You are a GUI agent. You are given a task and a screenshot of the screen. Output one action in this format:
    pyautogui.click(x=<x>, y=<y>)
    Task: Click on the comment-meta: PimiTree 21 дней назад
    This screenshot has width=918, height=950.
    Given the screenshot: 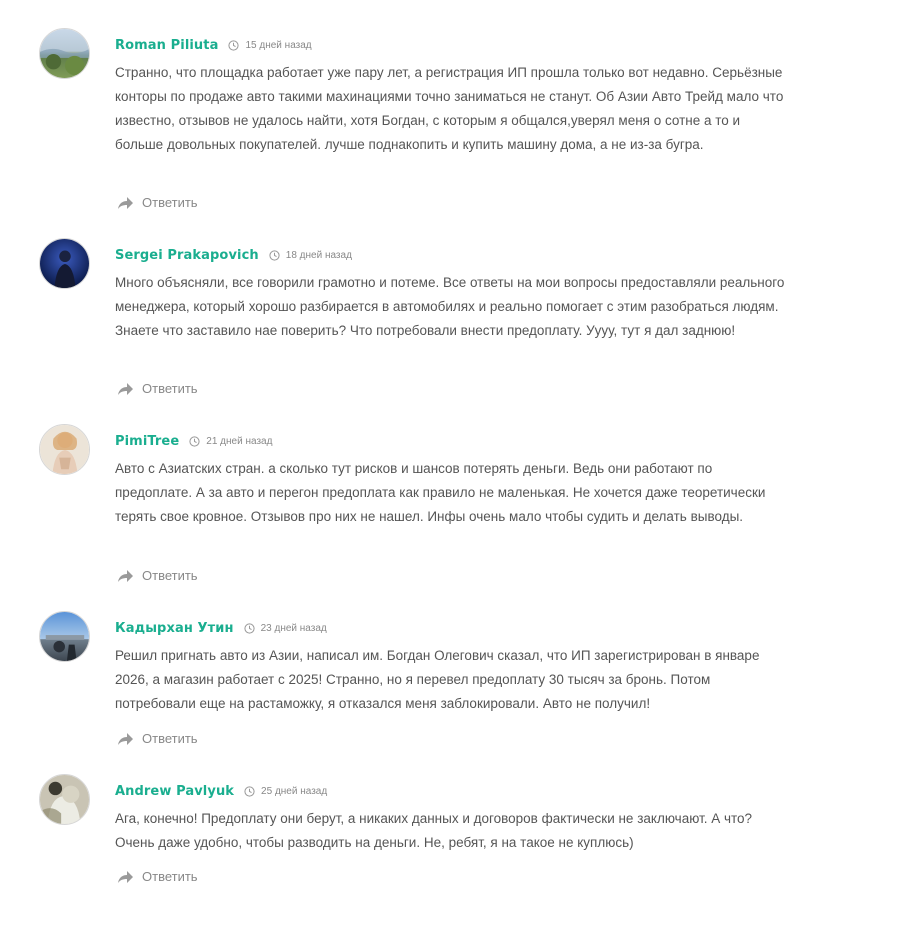 What is the action you would take?
    pyautogui.click(x=193, y=441)
    